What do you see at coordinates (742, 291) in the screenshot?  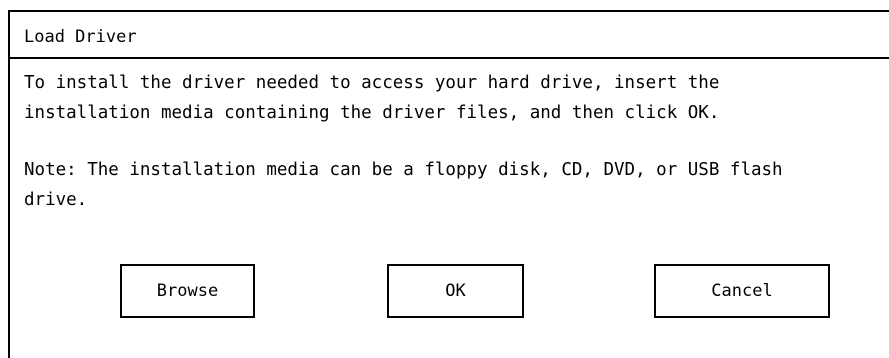 I see `cancel-button: Cancel` at bounding box center [742, 291].